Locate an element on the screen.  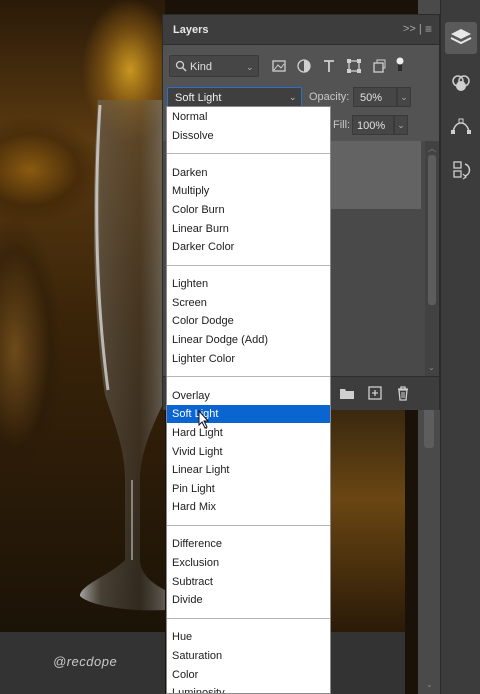
search-icon is located at coordinates (181, 66).